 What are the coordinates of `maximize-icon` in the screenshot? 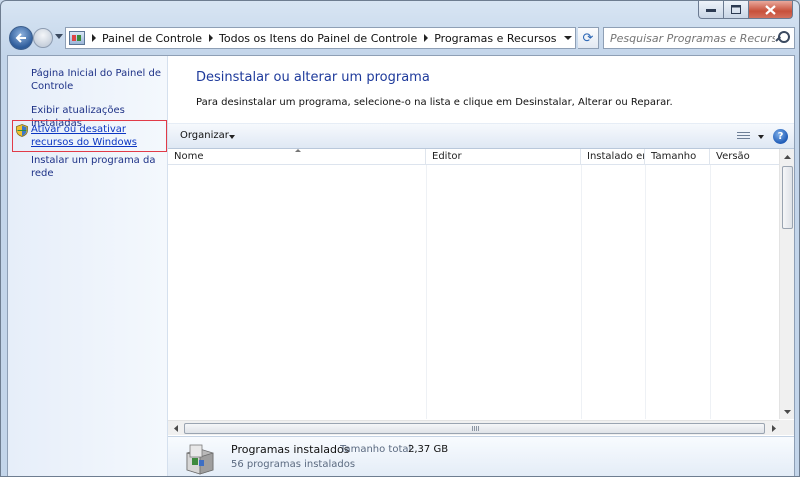 It's located at (736, 9).